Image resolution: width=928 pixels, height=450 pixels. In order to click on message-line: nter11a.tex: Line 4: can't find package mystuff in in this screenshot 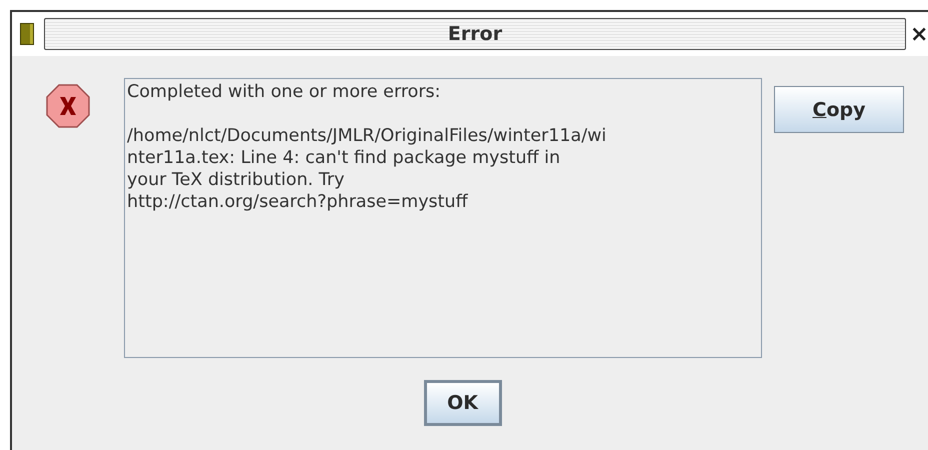, I will do `click(344, 158)`.